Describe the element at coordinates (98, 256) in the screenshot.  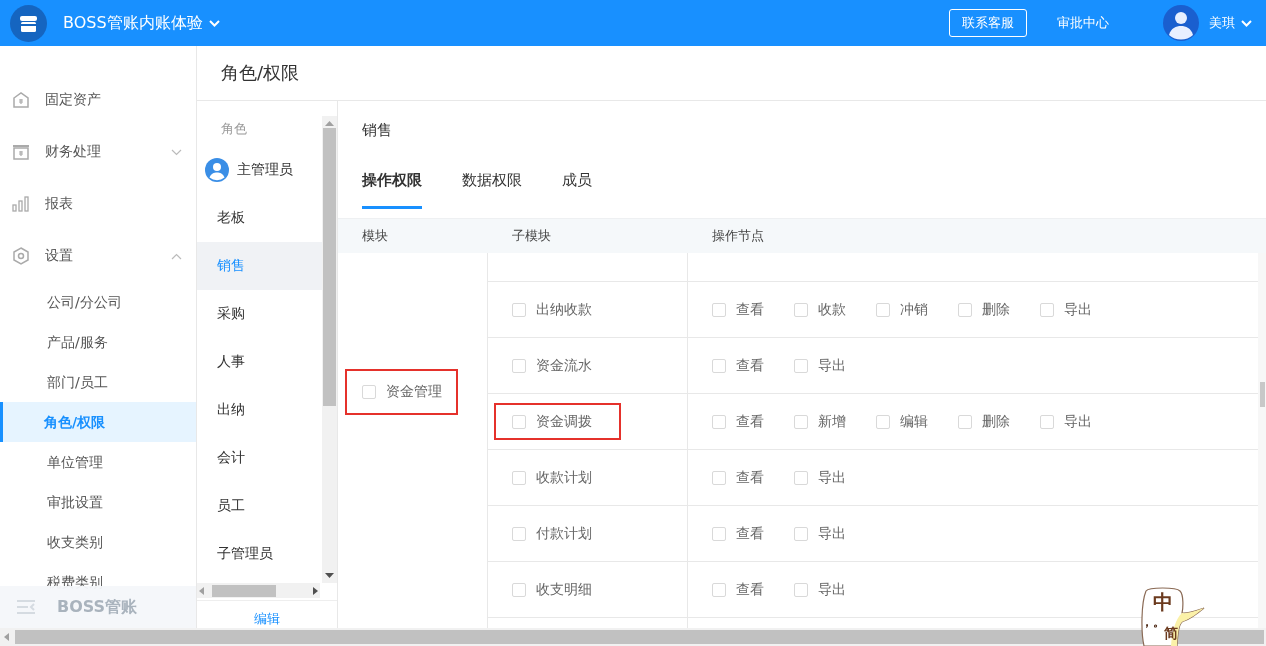
I see `sidebar-item: 设置` at that location.